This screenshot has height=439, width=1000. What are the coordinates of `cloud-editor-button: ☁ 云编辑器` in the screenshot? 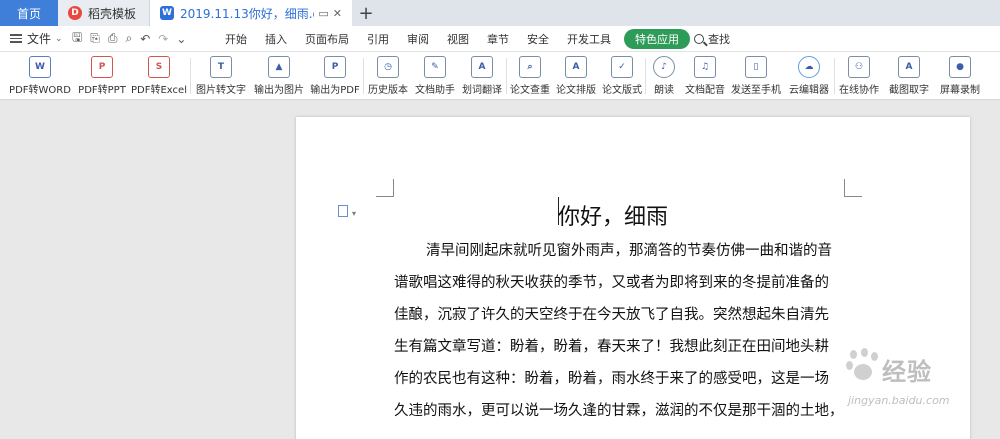 It's located at (809, 76).